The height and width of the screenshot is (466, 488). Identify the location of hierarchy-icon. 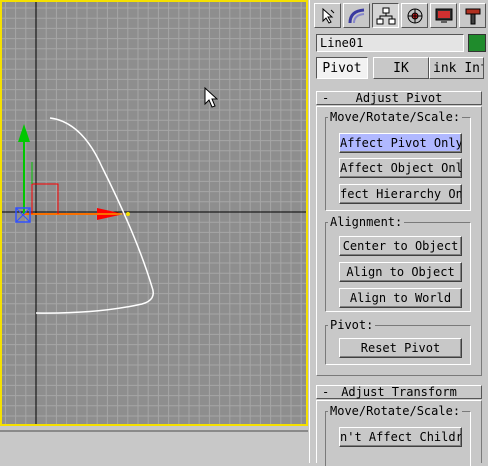
(385, 15).